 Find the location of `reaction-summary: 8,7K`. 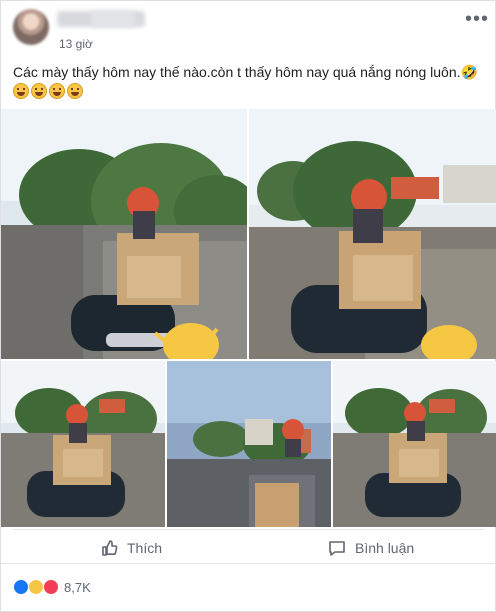

reaction-summary: 8,7K is located at coordinates (73, 587).